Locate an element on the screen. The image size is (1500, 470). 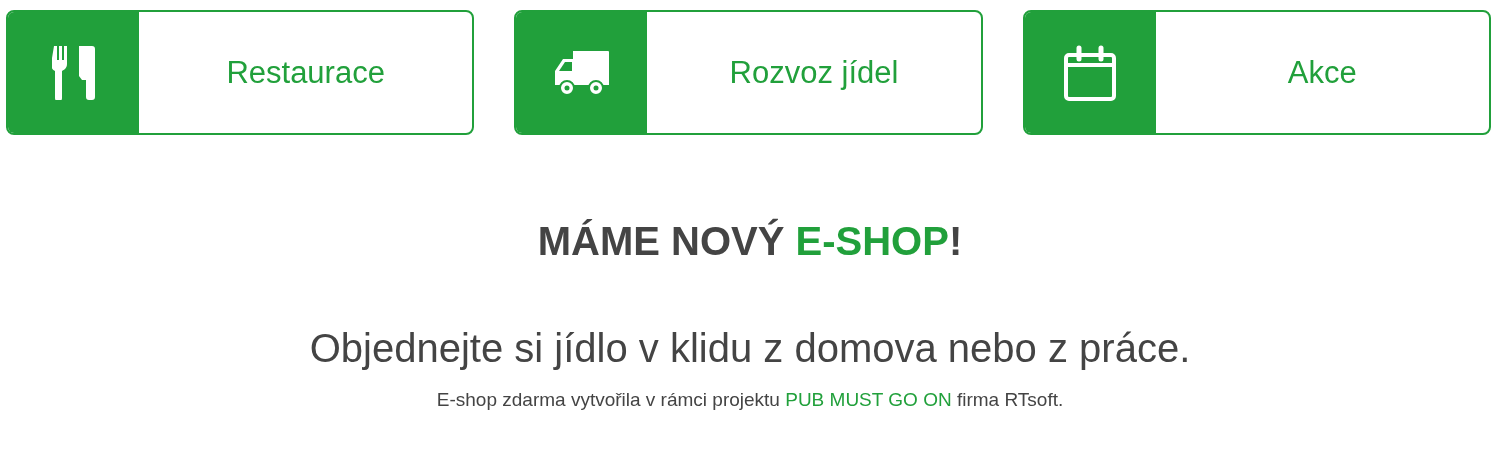
tile-label: Akce is located at coordinates (1322, 72).